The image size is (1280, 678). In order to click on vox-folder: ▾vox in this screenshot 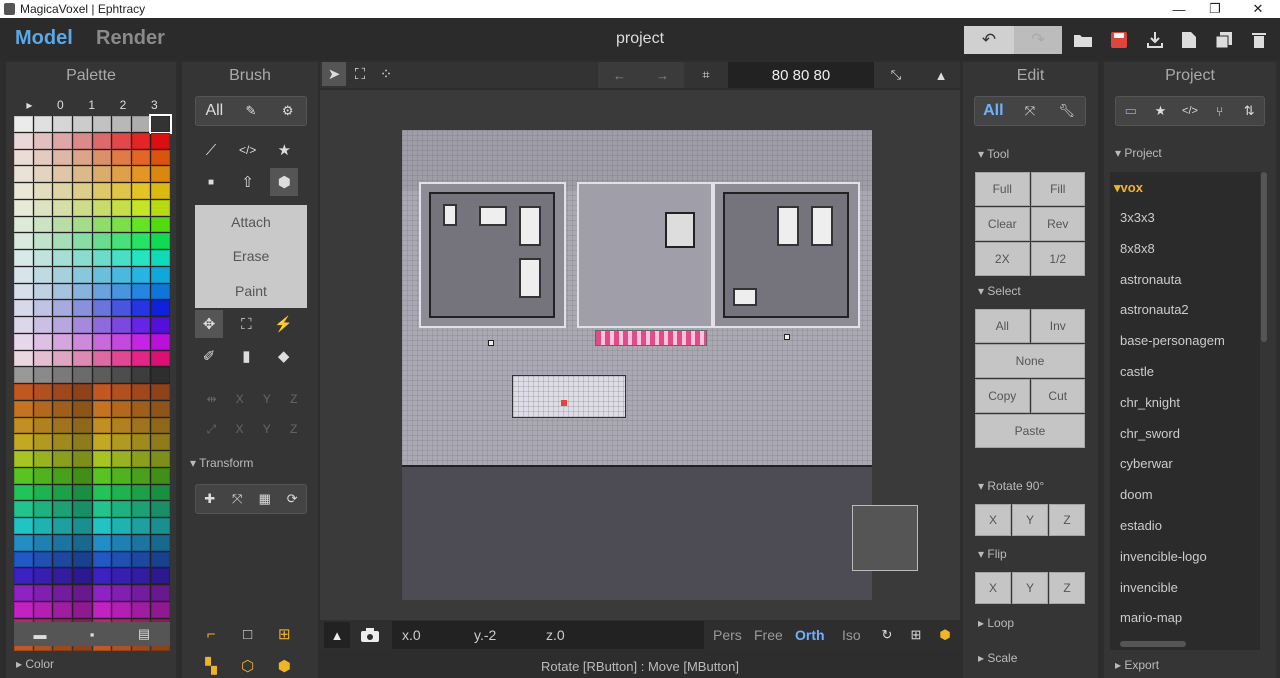, I will do `click(1128, 188)`.